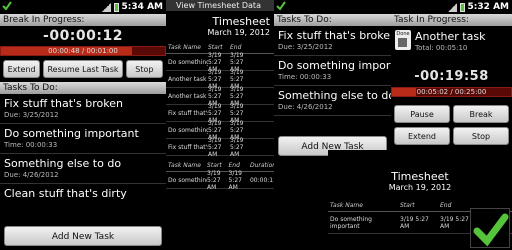 This screenshot has width=512, height=250. What do you see at coordinates (451, 20) in the screenshot?
I see `task-in-progress-header: Task In Progress:` at bounding box center [451, 20].